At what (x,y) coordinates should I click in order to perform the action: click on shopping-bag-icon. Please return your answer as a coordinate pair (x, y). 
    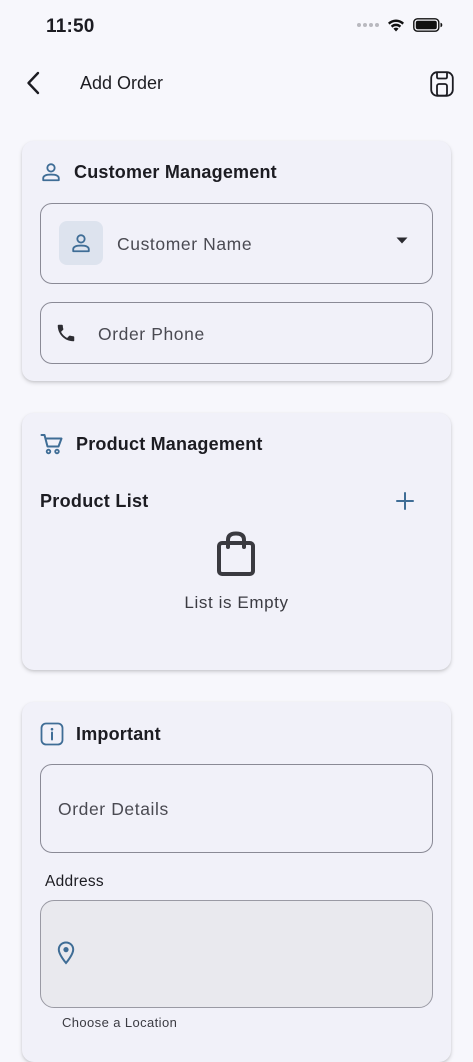
    Looking at the image, I should click on (236, 553).